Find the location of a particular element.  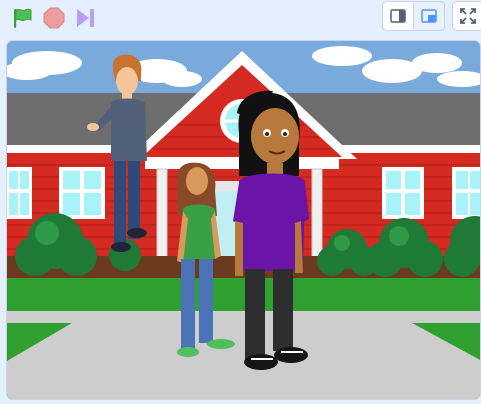

stop-icon is located at coordinates (54, 18).